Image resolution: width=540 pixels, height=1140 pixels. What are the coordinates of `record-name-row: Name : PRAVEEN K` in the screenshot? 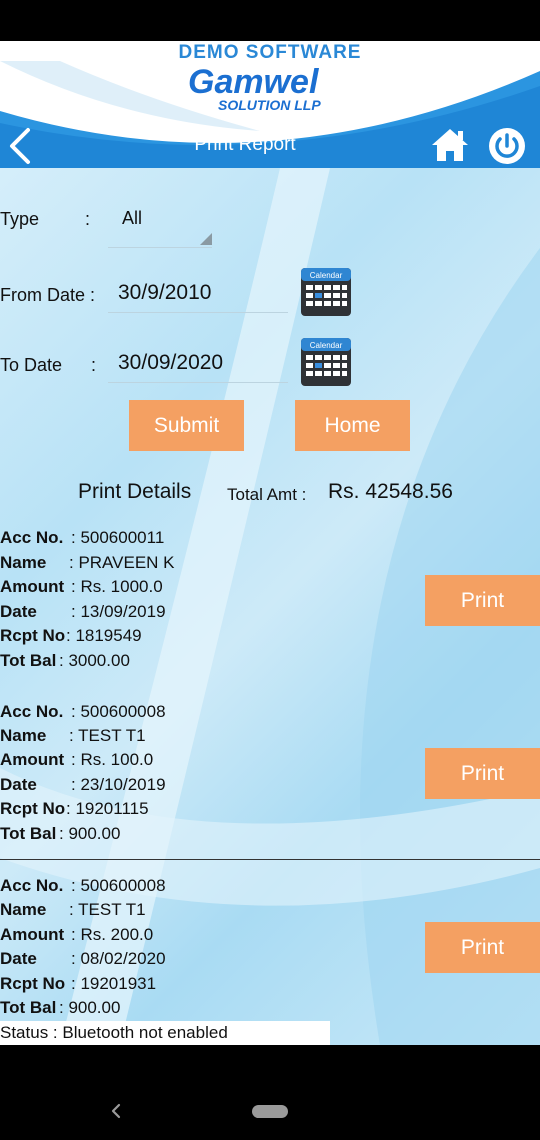 It's located at (210, 565).